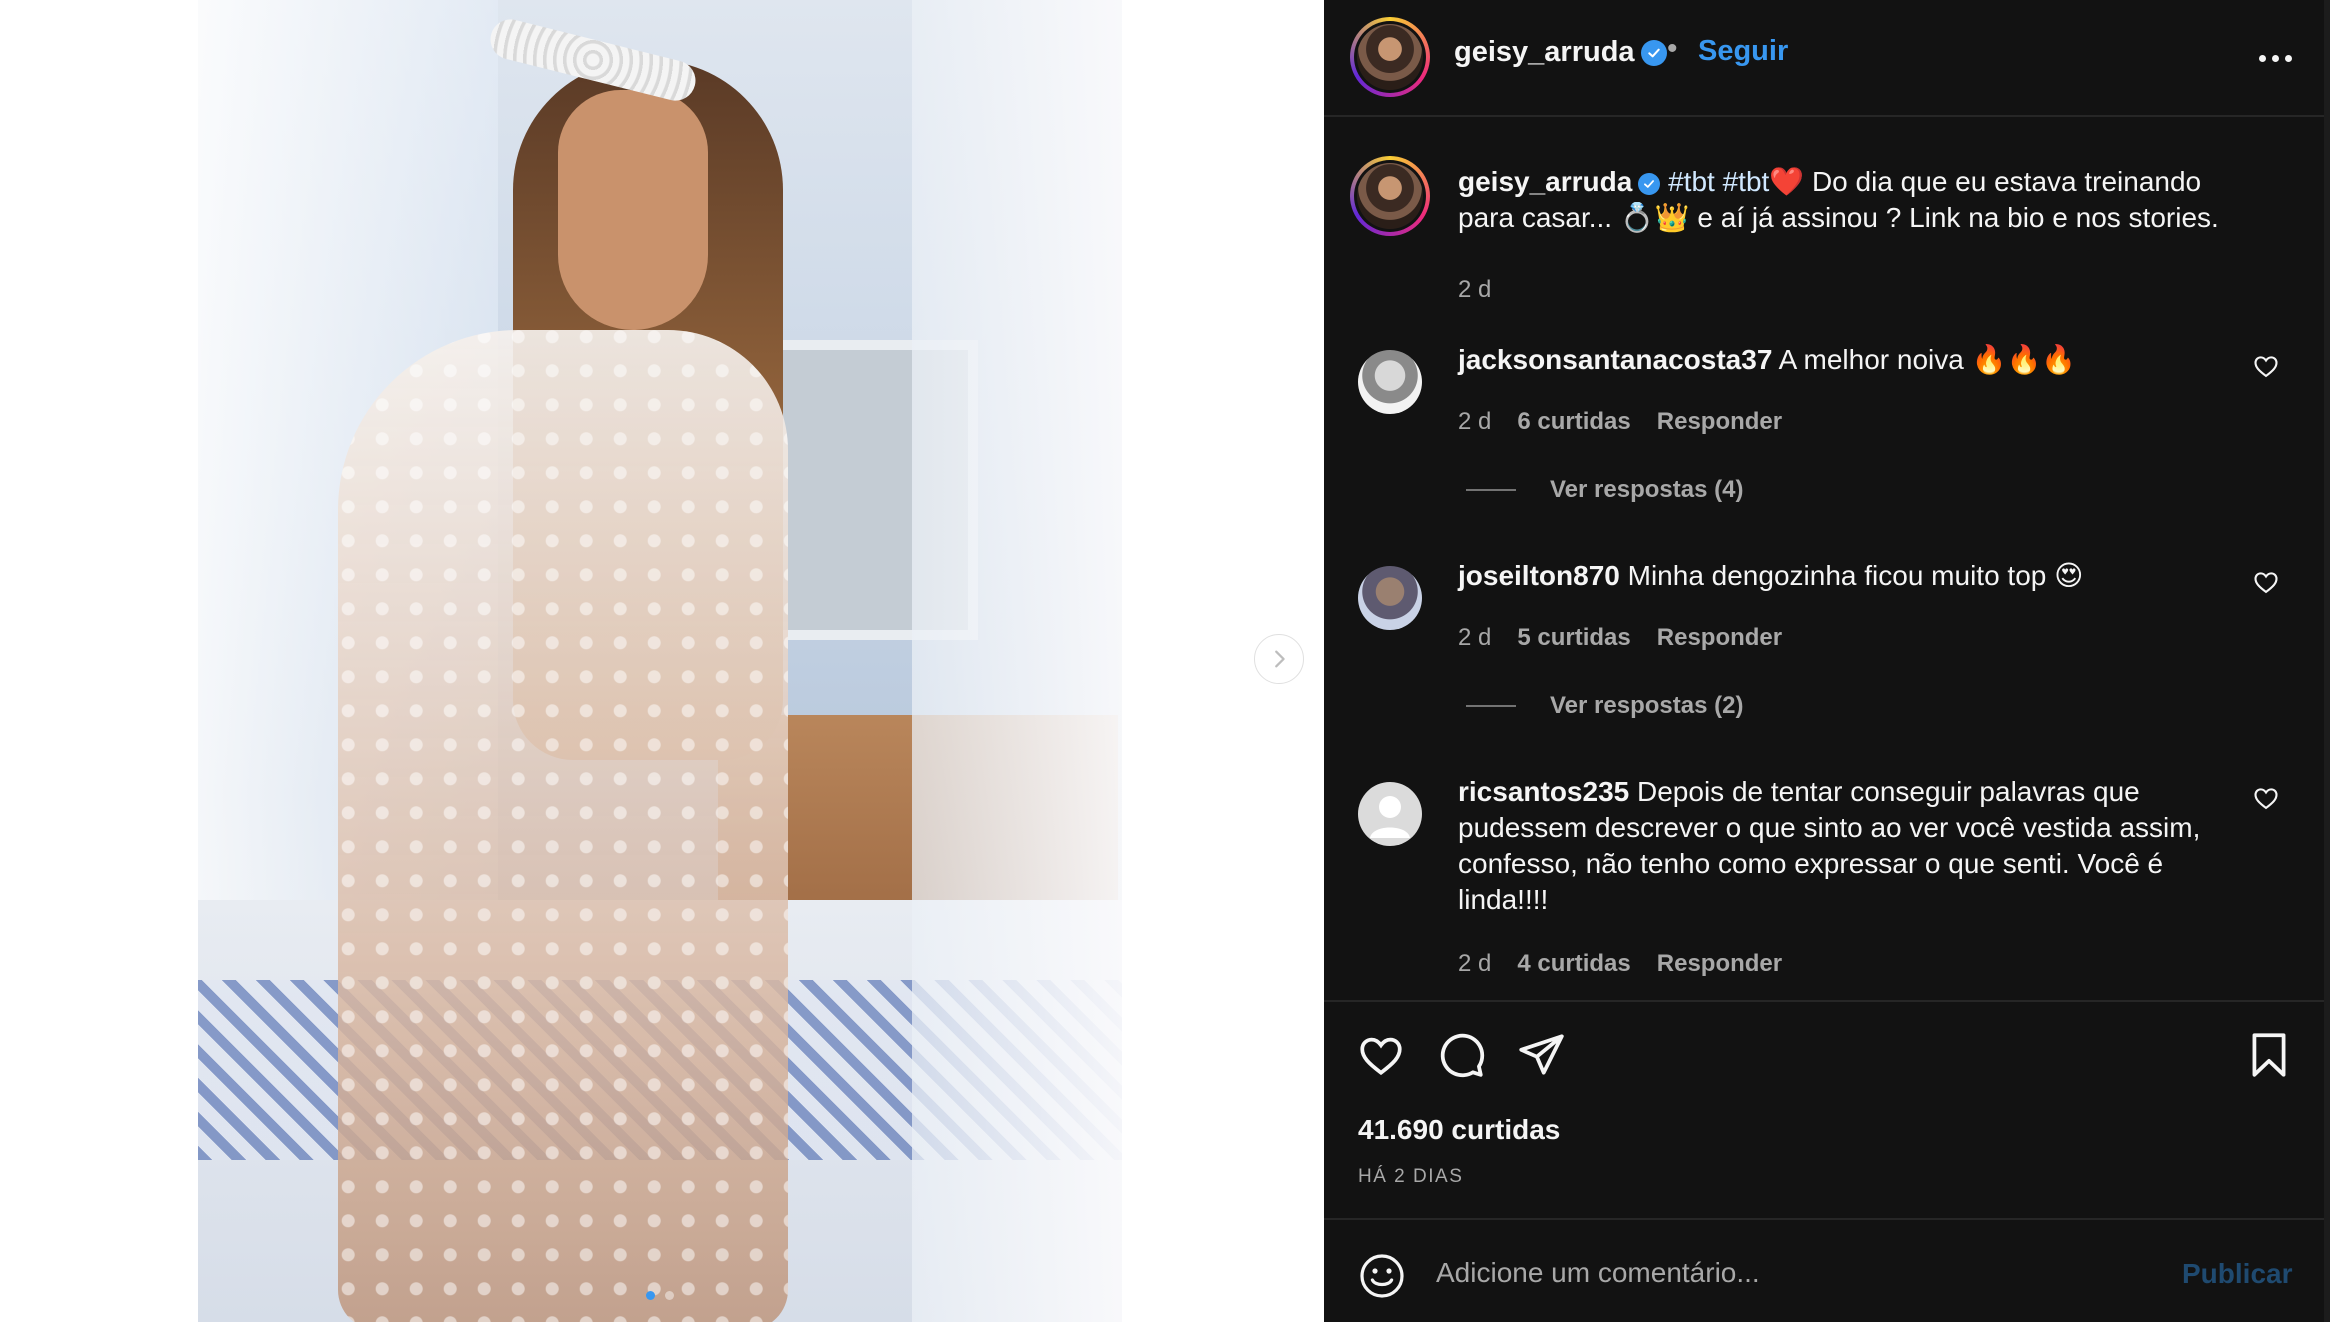  What do you see at coordinates (1539, 575) in the screenshot?
I see `commenter-username: joseilton870` at bounding box center [1539, 575].